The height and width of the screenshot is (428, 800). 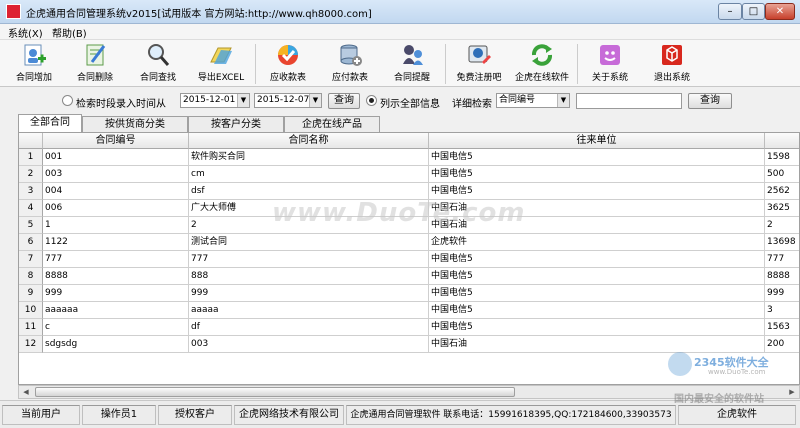 What do you see at coordinates (597, 242) in the screenshot?
I see `cell-unit: 企虎软件` at bounding box center [597, 242].